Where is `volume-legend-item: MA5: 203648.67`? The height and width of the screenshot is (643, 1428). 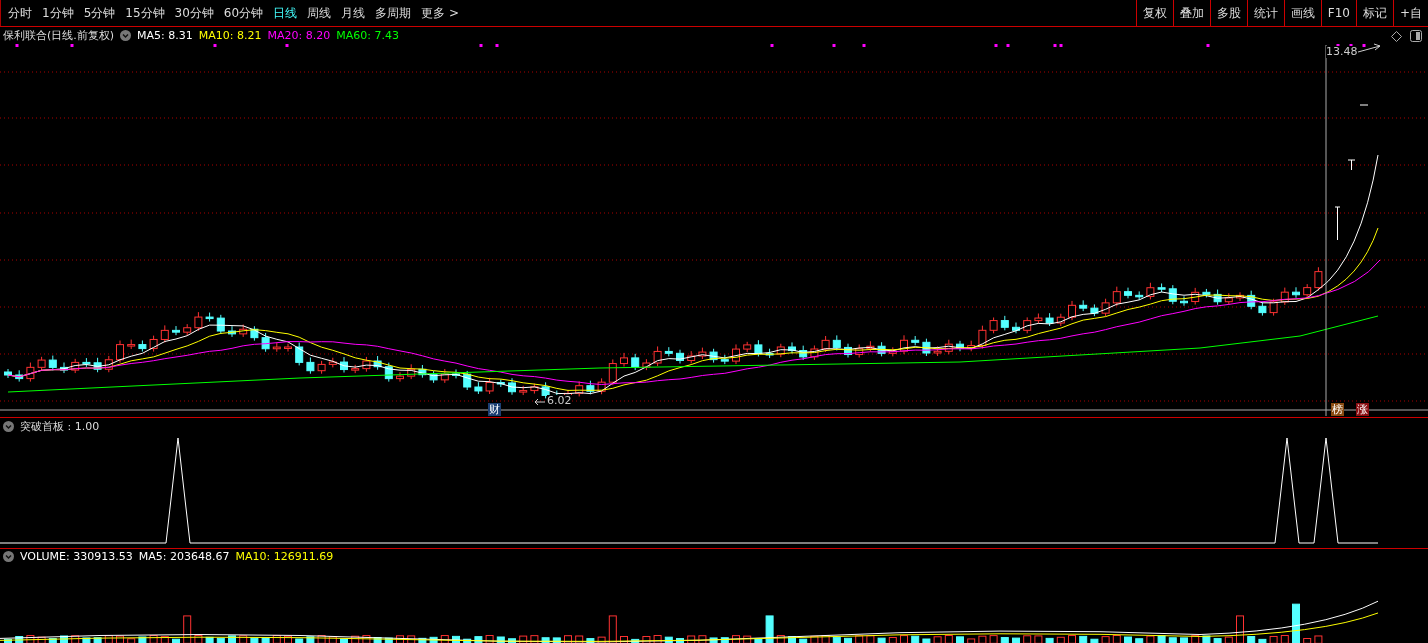
volume-legend-item: MA5: 203648.67 is located at coordinates (184, 557).